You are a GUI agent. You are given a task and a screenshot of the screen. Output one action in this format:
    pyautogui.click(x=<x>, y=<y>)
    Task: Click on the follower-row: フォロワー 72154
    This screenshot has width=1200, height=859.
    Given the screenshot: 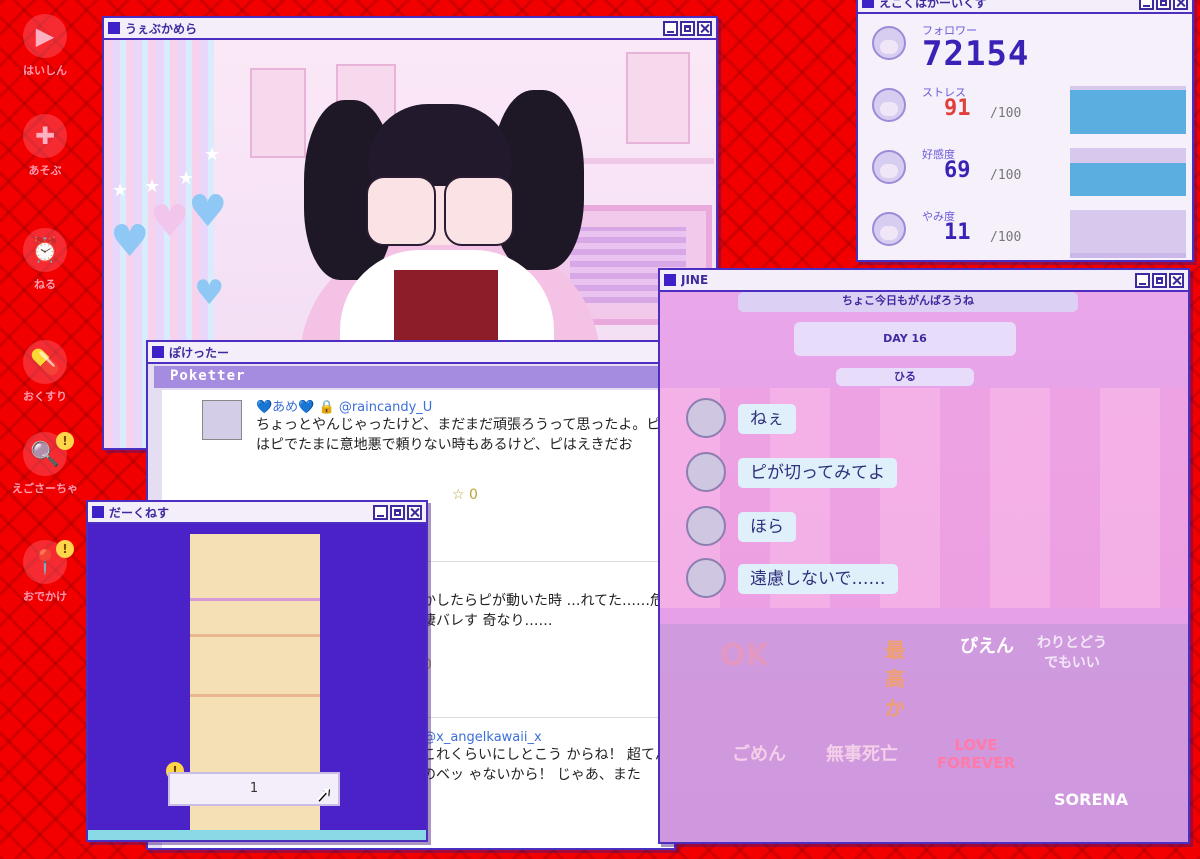 What is the action you would take?
    pyautogui.click(x=1025, y=51)
    